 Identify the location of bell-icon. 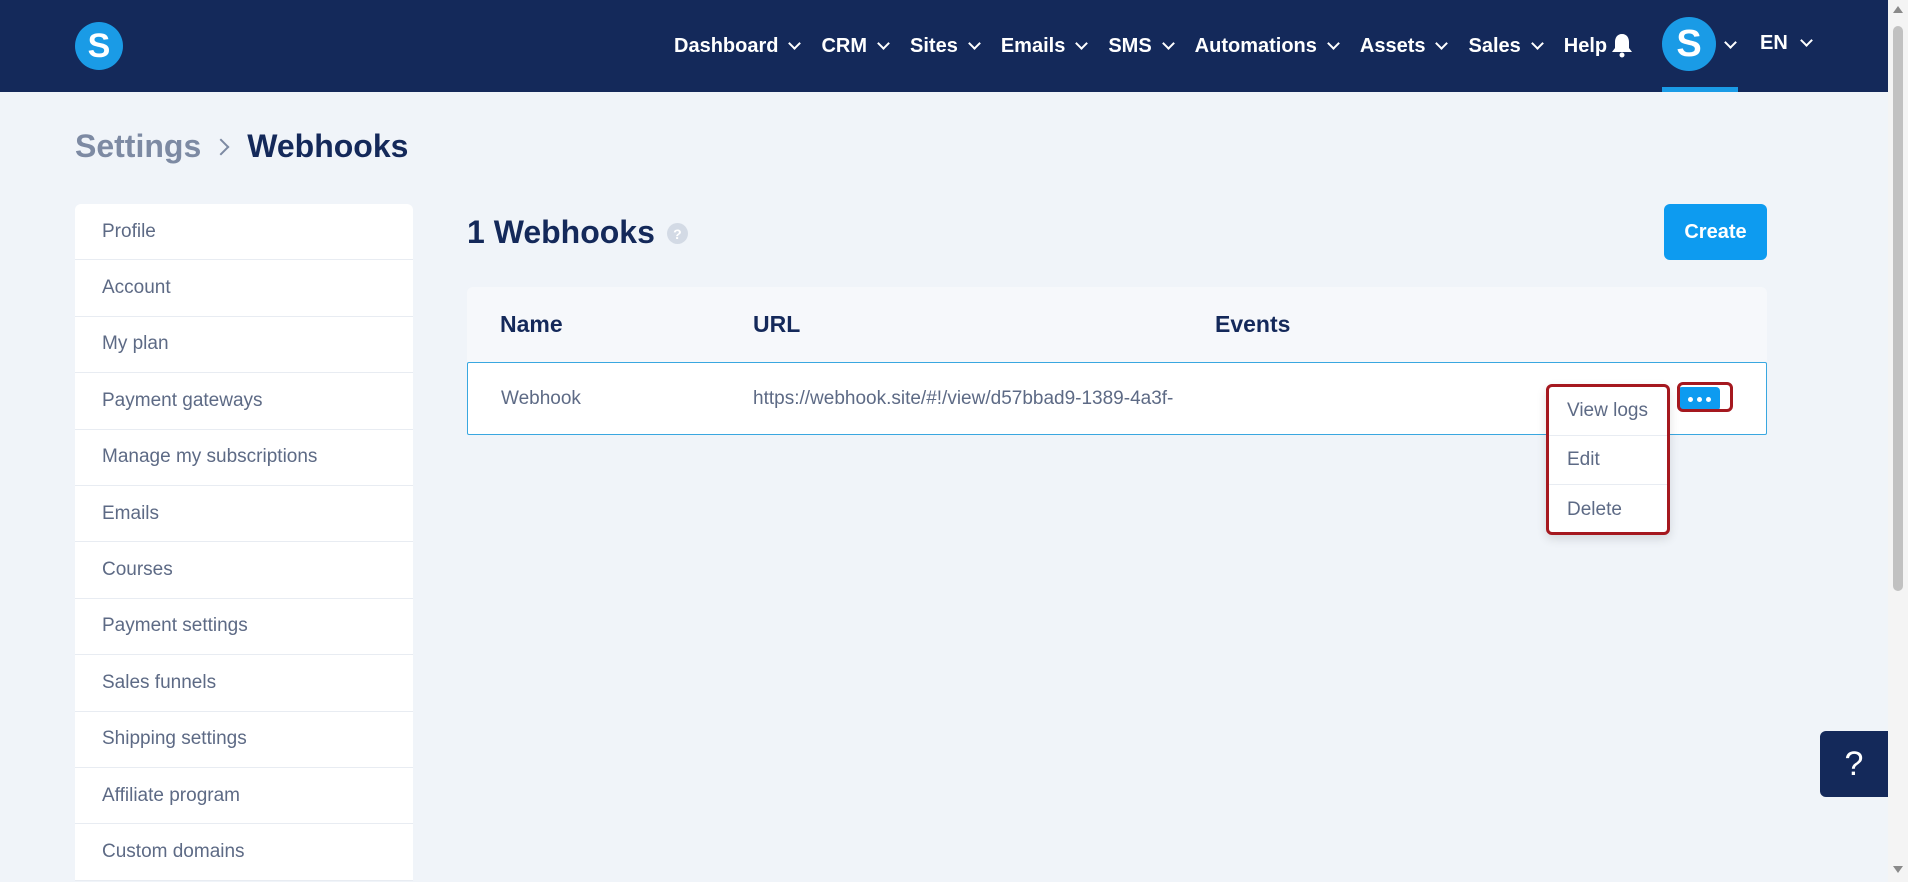
(1622, 45).